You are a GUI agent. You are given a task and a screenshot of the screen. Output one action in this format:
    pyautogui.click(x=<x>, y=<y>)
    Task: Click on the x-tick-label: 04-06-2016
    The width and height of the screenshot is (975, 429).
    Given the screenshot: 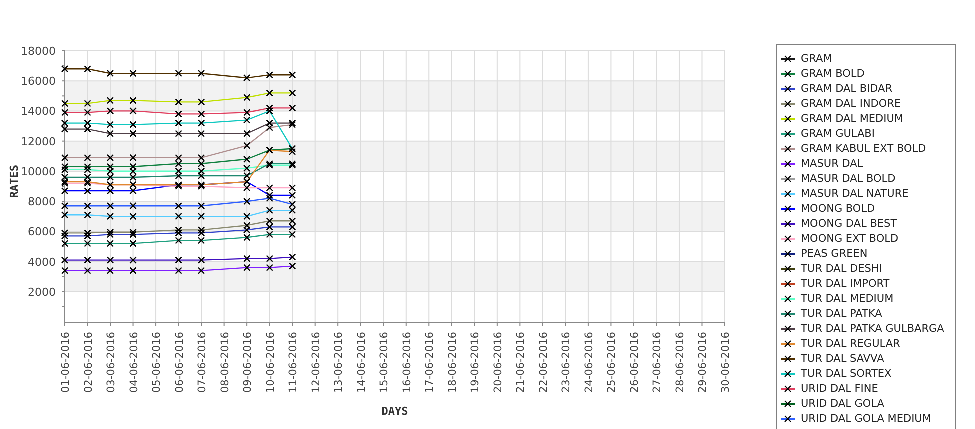 What is the action you would take?
    pyautogui.click(x=134, y=363)
    